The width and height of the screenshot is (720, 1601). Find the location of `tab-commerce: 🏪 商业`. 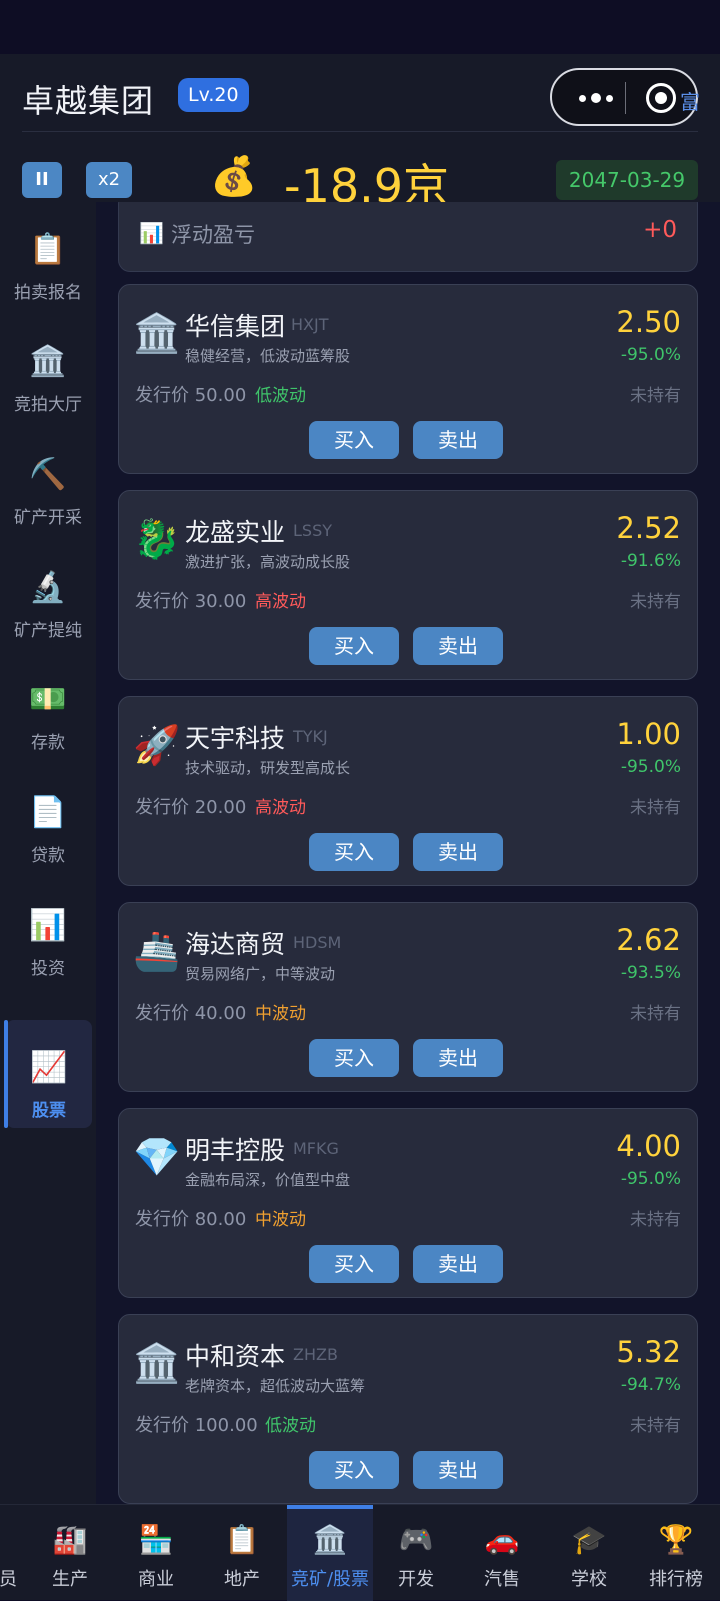

tab-commerce: 🏪 商业 is located at coordinates (156, 1553).